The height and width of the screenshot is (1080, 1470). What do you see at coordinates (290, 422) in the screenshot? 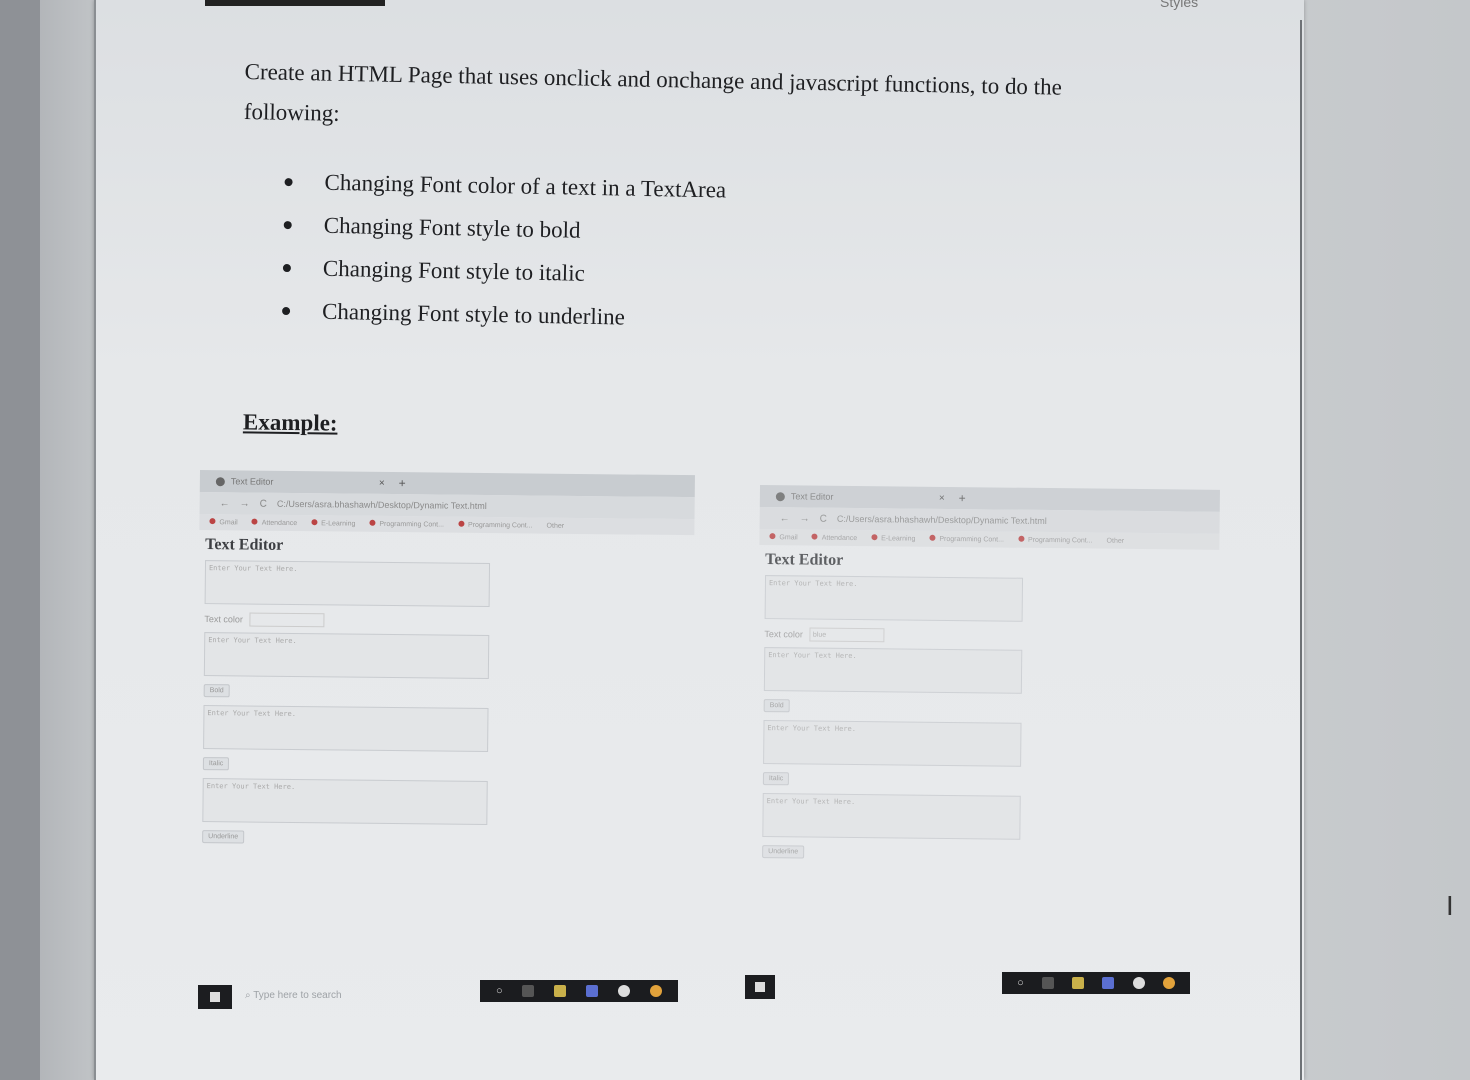
I see `example-heading: Example:` at bounding box center [290, 422].